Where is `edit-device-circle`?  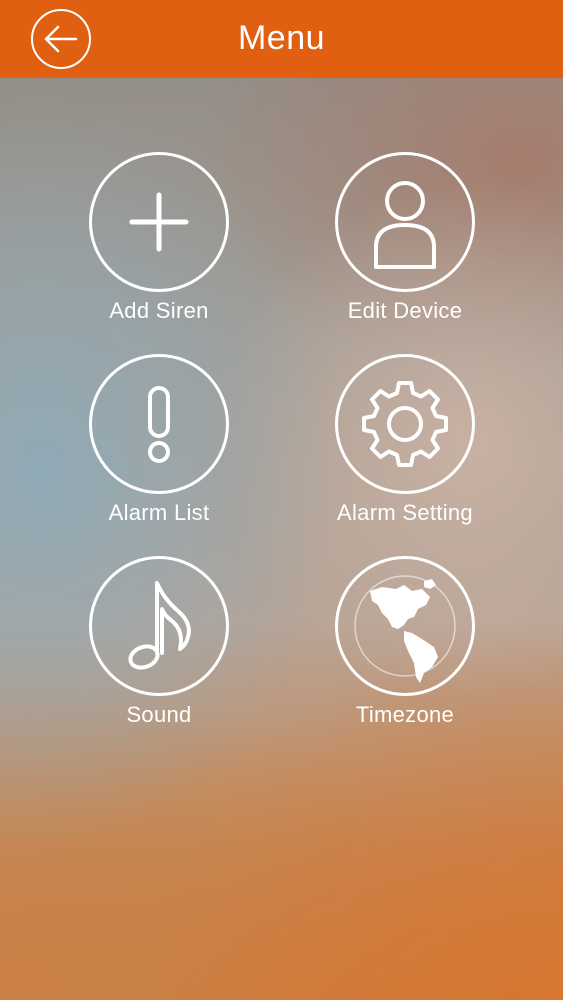
edit-device-circle is located at coordinates (405, 222).